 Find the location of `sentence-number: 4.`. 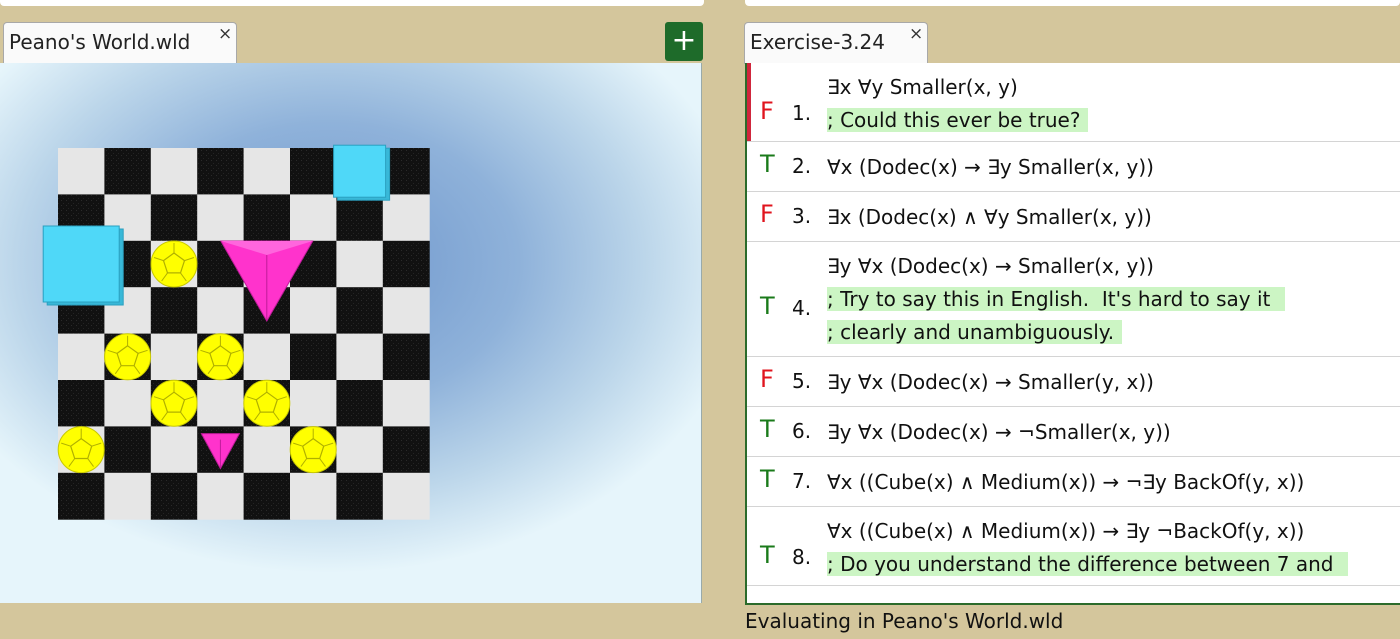

sentence-number: 4. is located at coordinates (802, 308).